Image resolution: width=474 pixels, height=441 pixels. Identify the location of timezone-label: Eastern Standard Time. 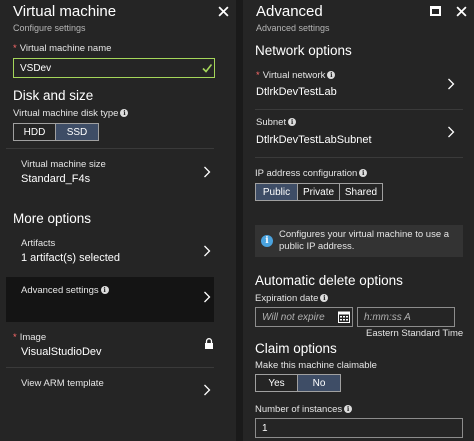
(415, 333).